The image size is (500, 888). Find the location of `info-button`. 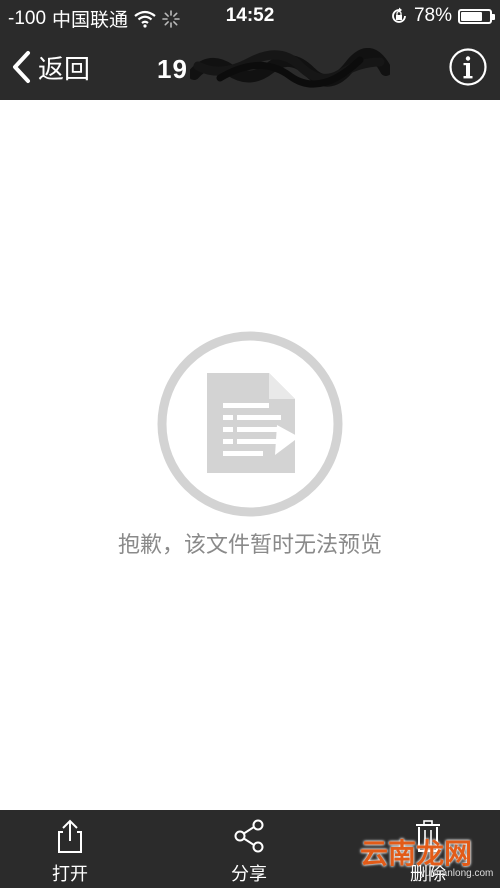

info-button is located at coordinates (468, 67).